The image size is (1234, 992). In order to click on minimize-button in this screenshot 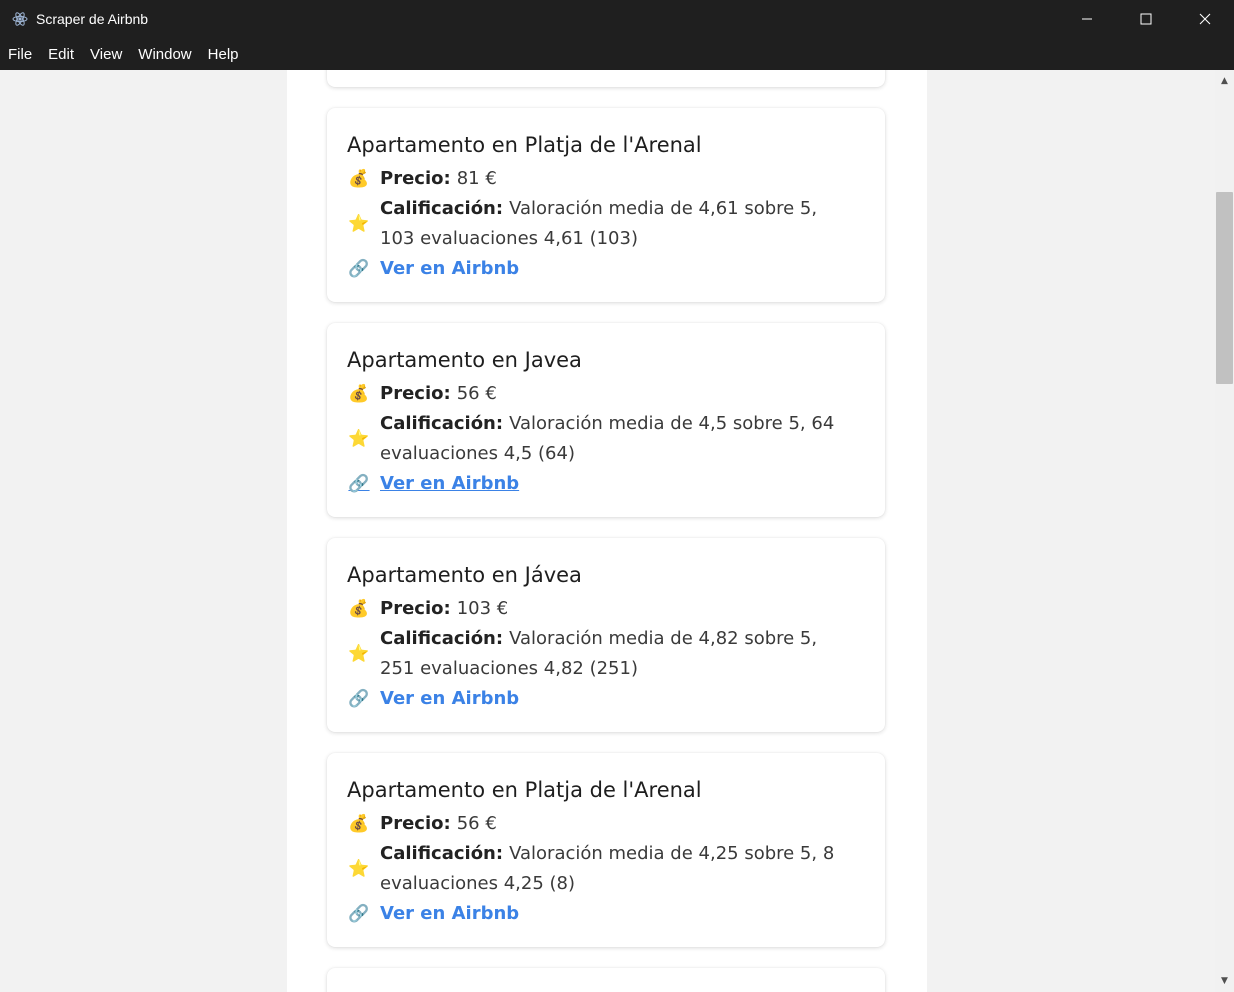, I will do `click(1086, 19)`.